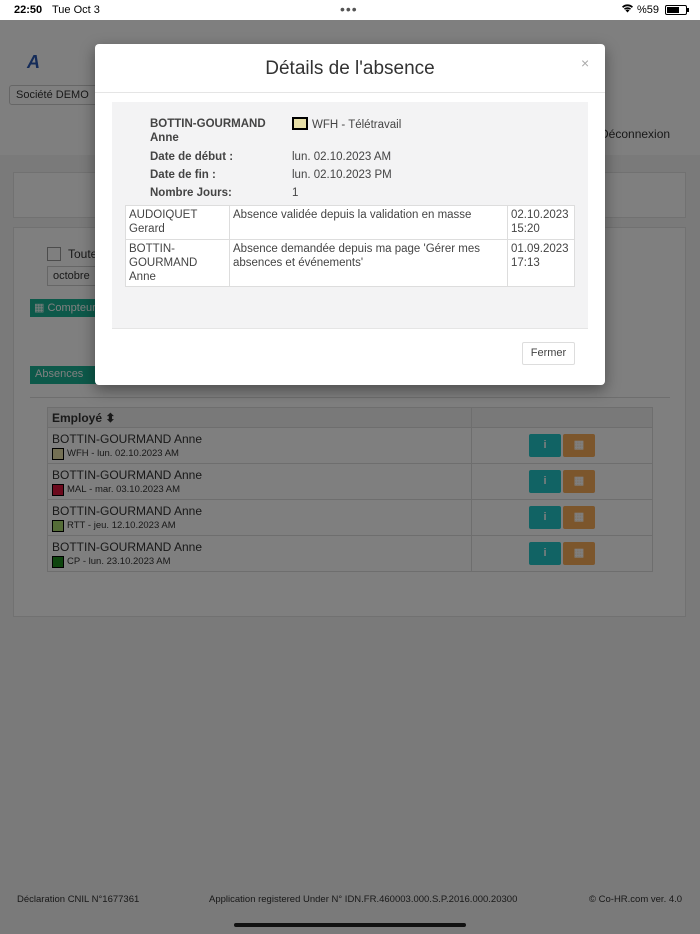  Describe the element at coordinates (350, 328) in the screenshot. I see `modal-footer-divider` at that location.